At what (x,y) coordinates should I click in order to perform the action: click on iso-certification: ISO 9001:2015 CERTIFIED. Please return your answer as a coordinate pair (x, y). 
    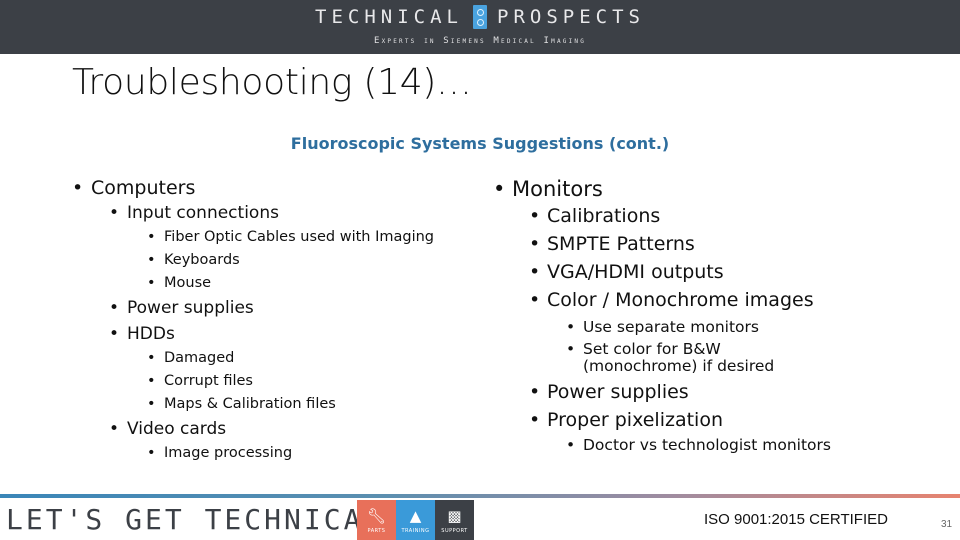
    Looking at the image, I should click on (796, 519).